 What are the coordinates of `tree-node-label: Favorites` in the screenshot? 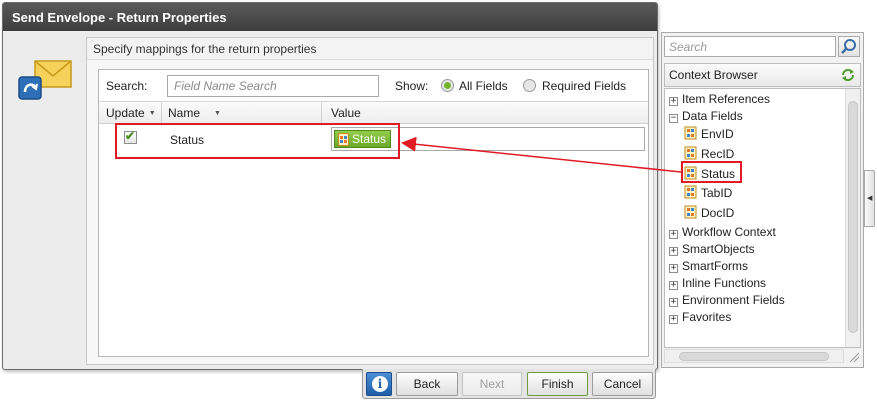 It's located at (707, 317).